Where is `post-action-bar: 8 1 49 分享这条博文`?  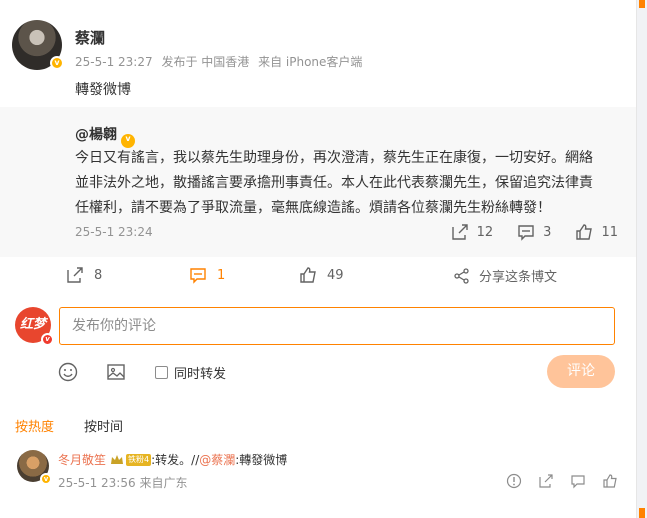 post-action-bar: 8 1 49 分享这条博文 is located at coordinates (318, 277).